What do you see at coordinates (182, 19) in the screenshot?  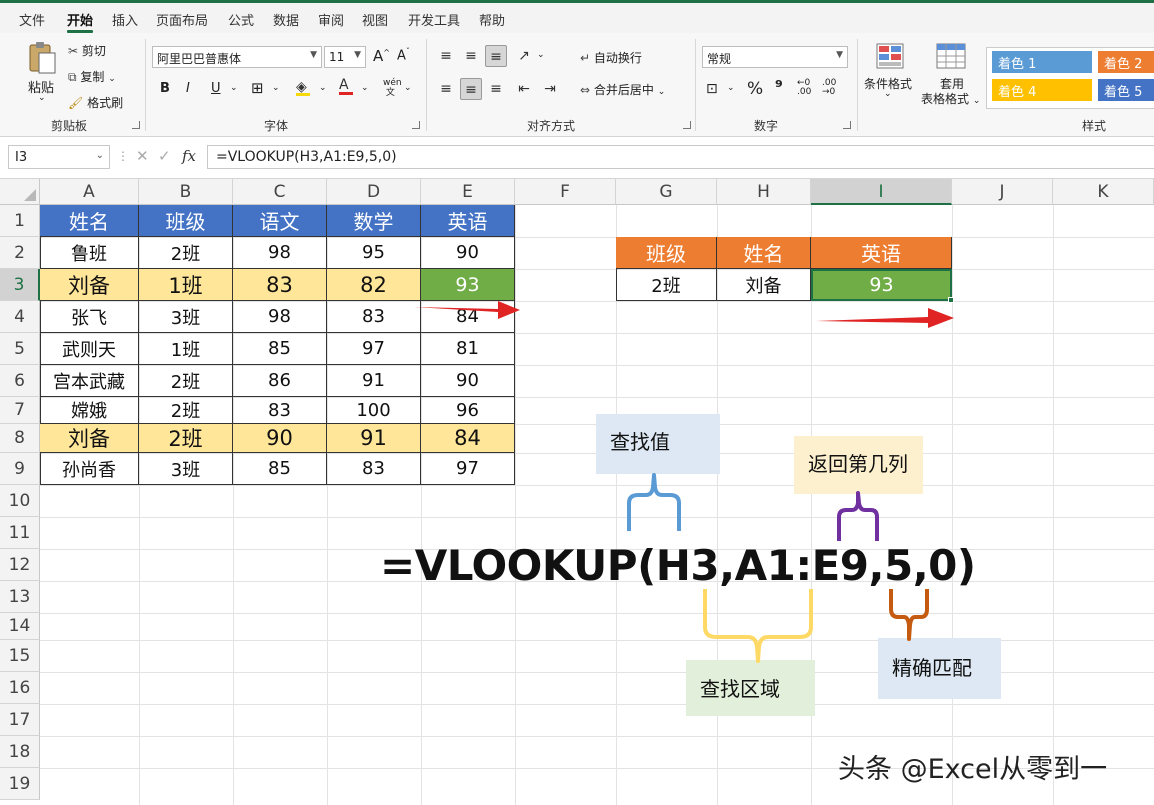 I see `menu-page-layout: 页面布局` at bounding box center [182, 19].